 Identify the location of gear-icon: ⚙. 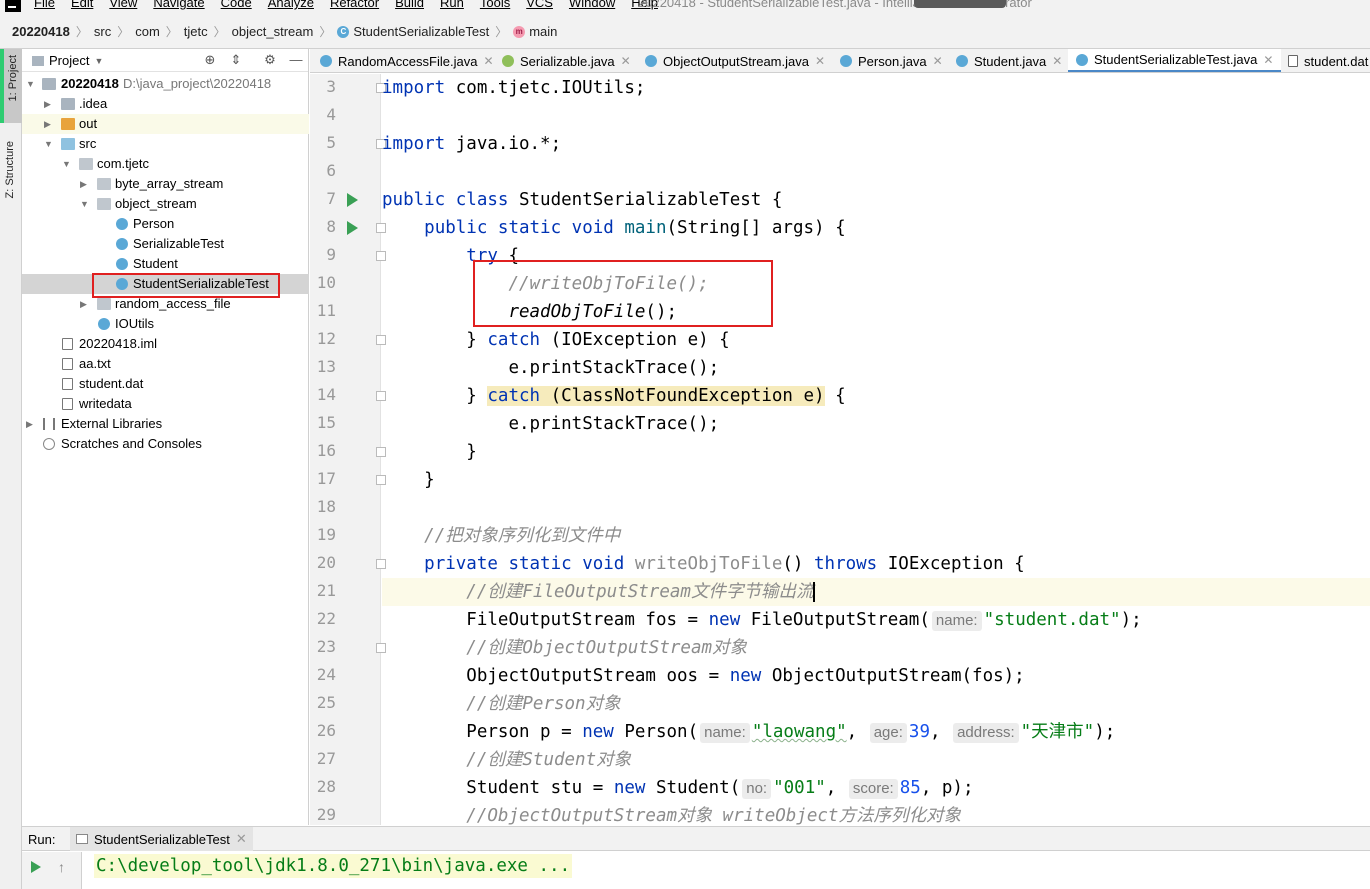
(270, 60).